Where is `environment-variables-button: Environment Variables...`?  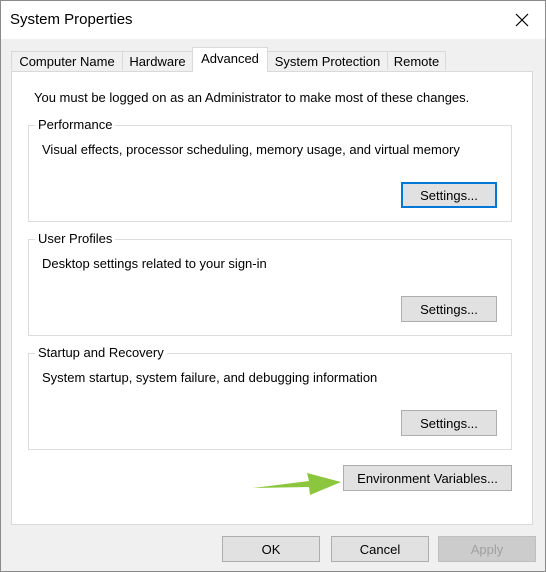 environment-variables-button: Environment Variables... is located at coordinates (427, 478).